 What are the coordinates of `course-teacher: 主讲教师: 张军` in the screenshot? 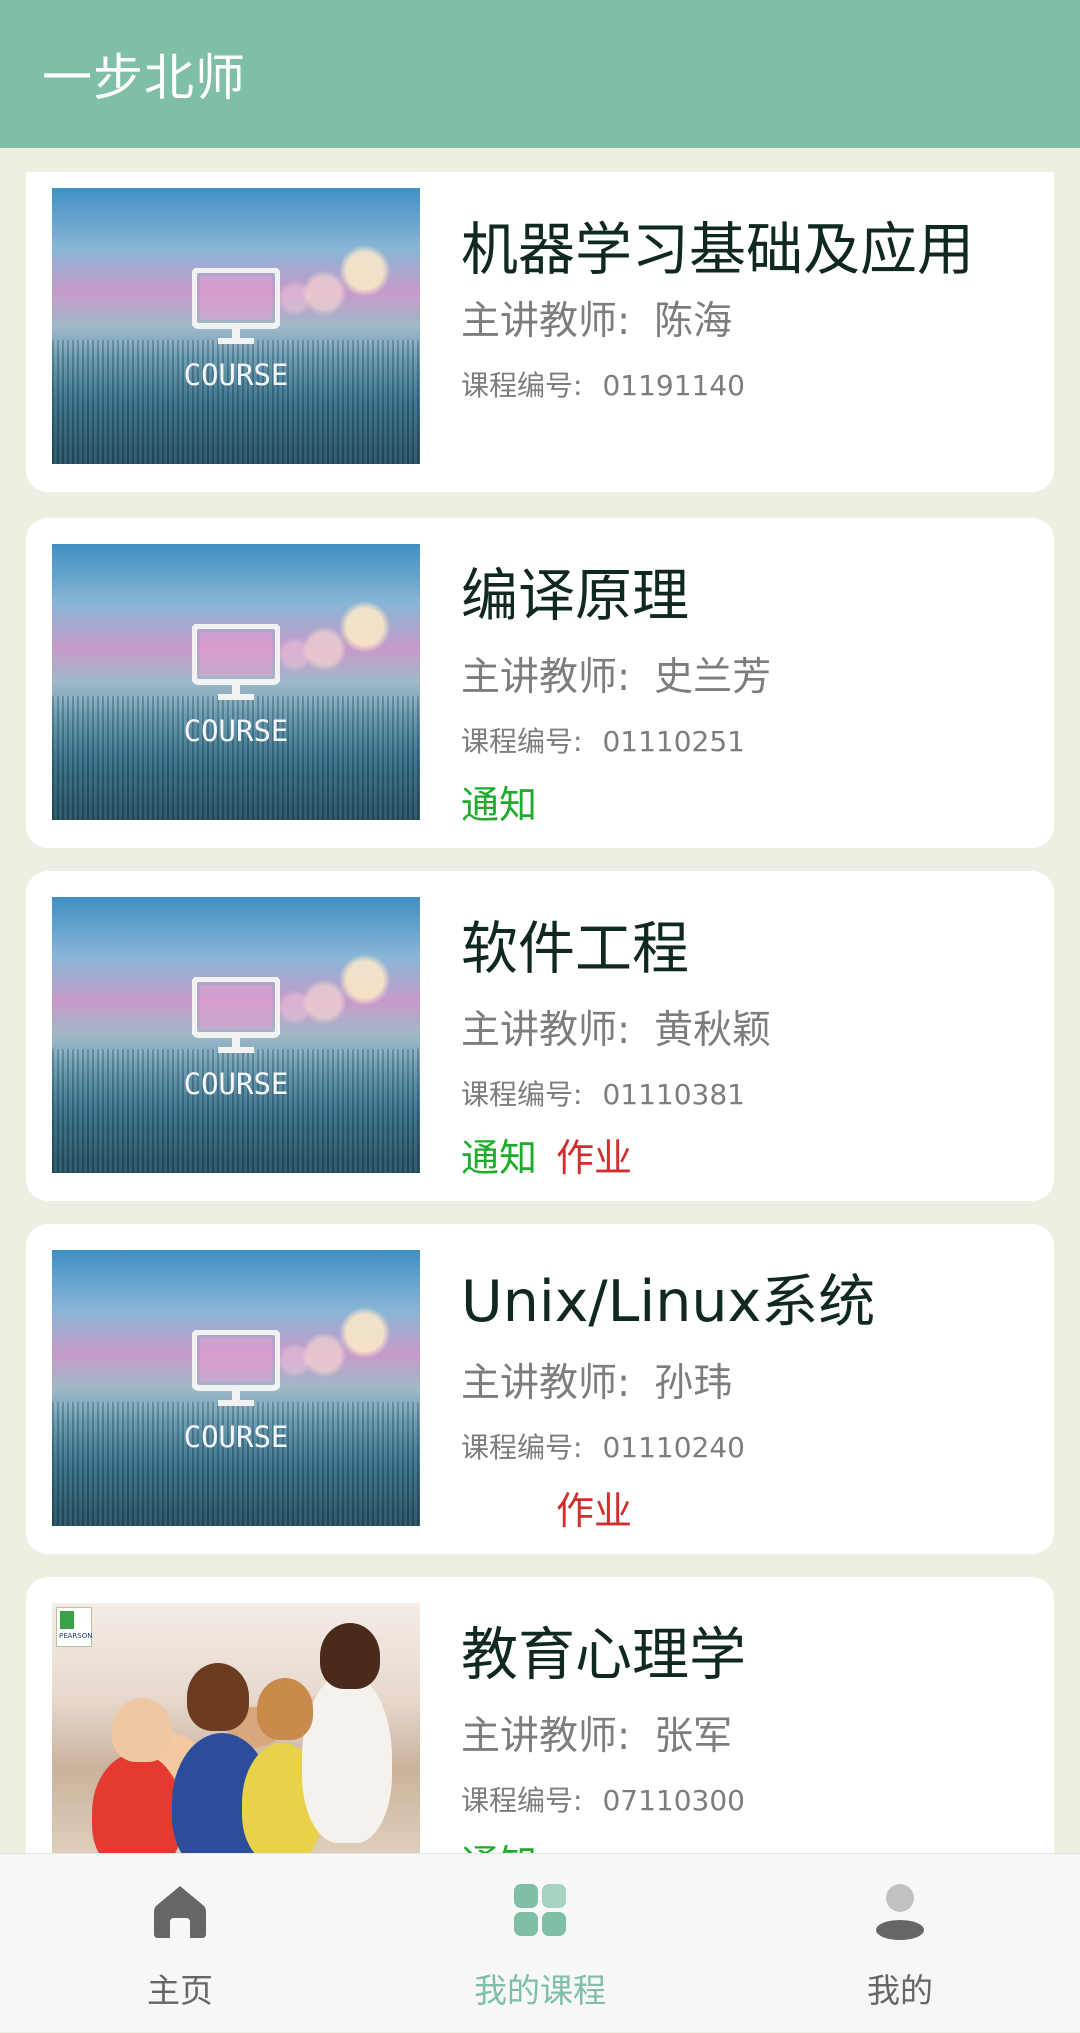 It's located at (597, 1736).